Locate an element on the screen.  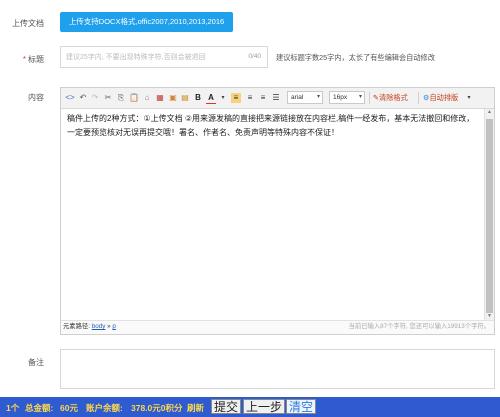
font-color-dropdown-icon: ▾ is located at coordinates (223, 98).